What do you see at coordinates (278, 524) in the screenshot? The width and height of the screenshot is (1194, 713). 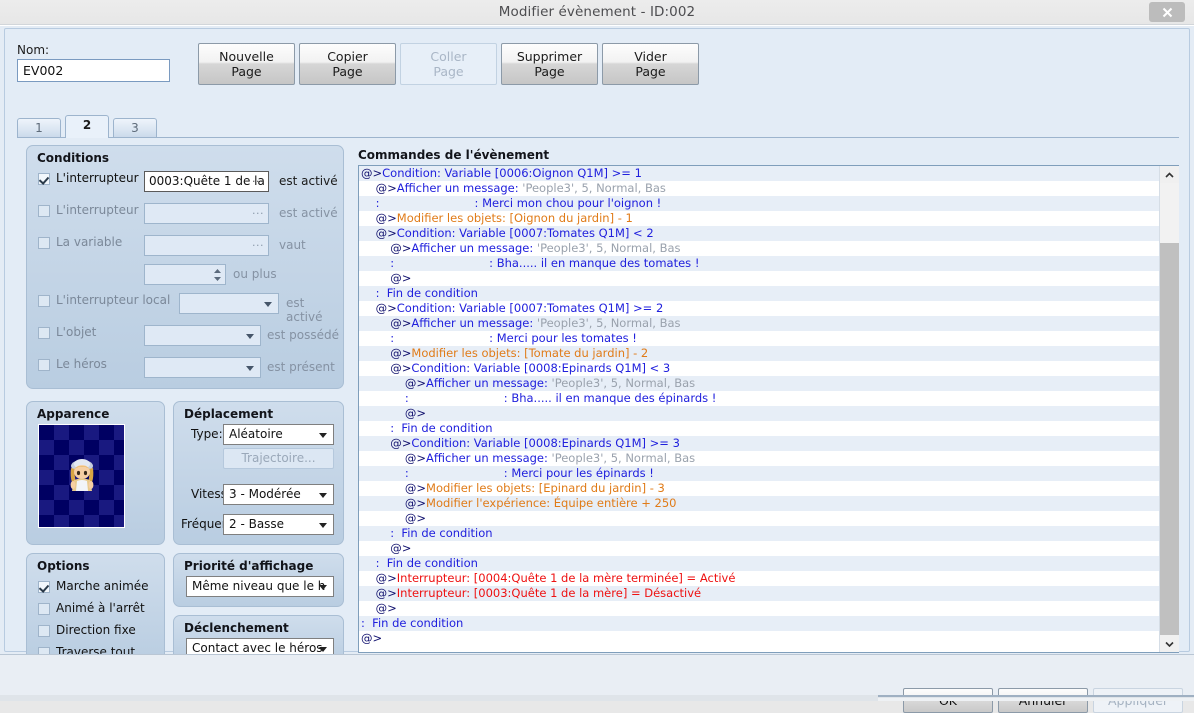 I see `movement-frequency-select: 2 - Basse` at bounding box center [278, 524].